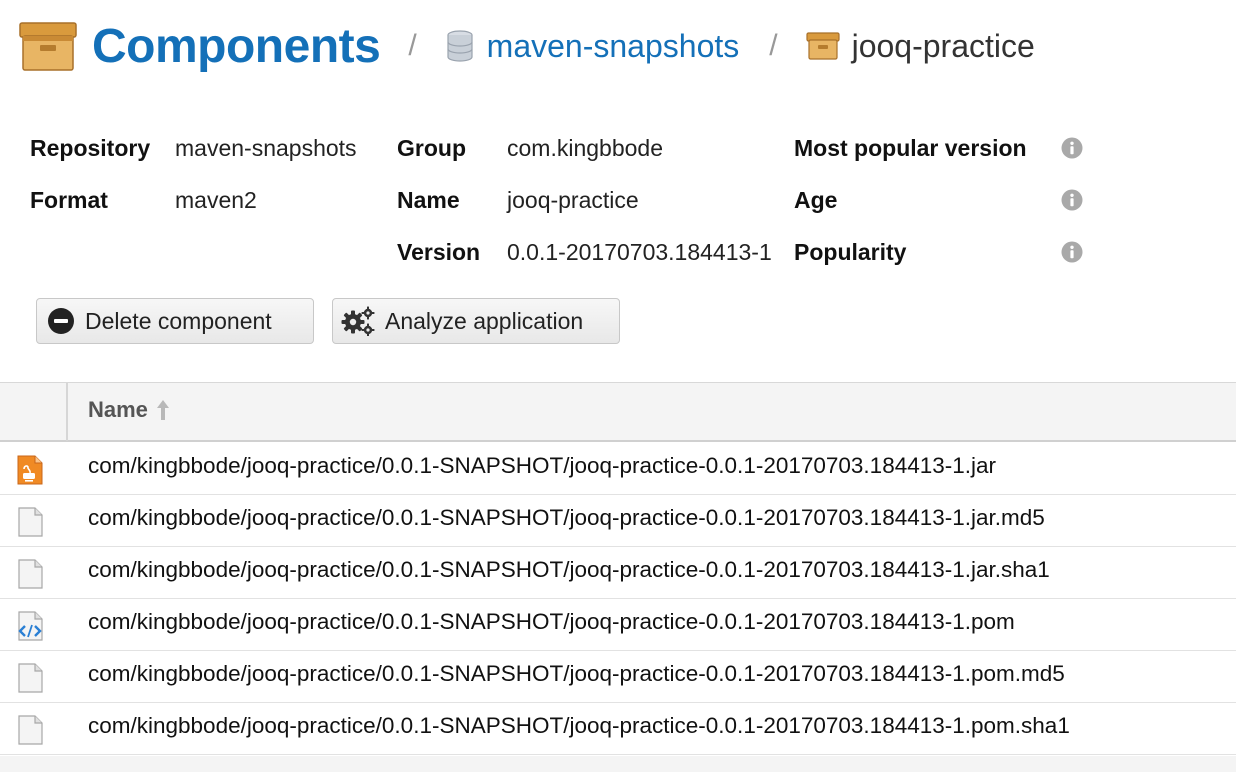  I want to click on table-header: Name, so click(618, 412).